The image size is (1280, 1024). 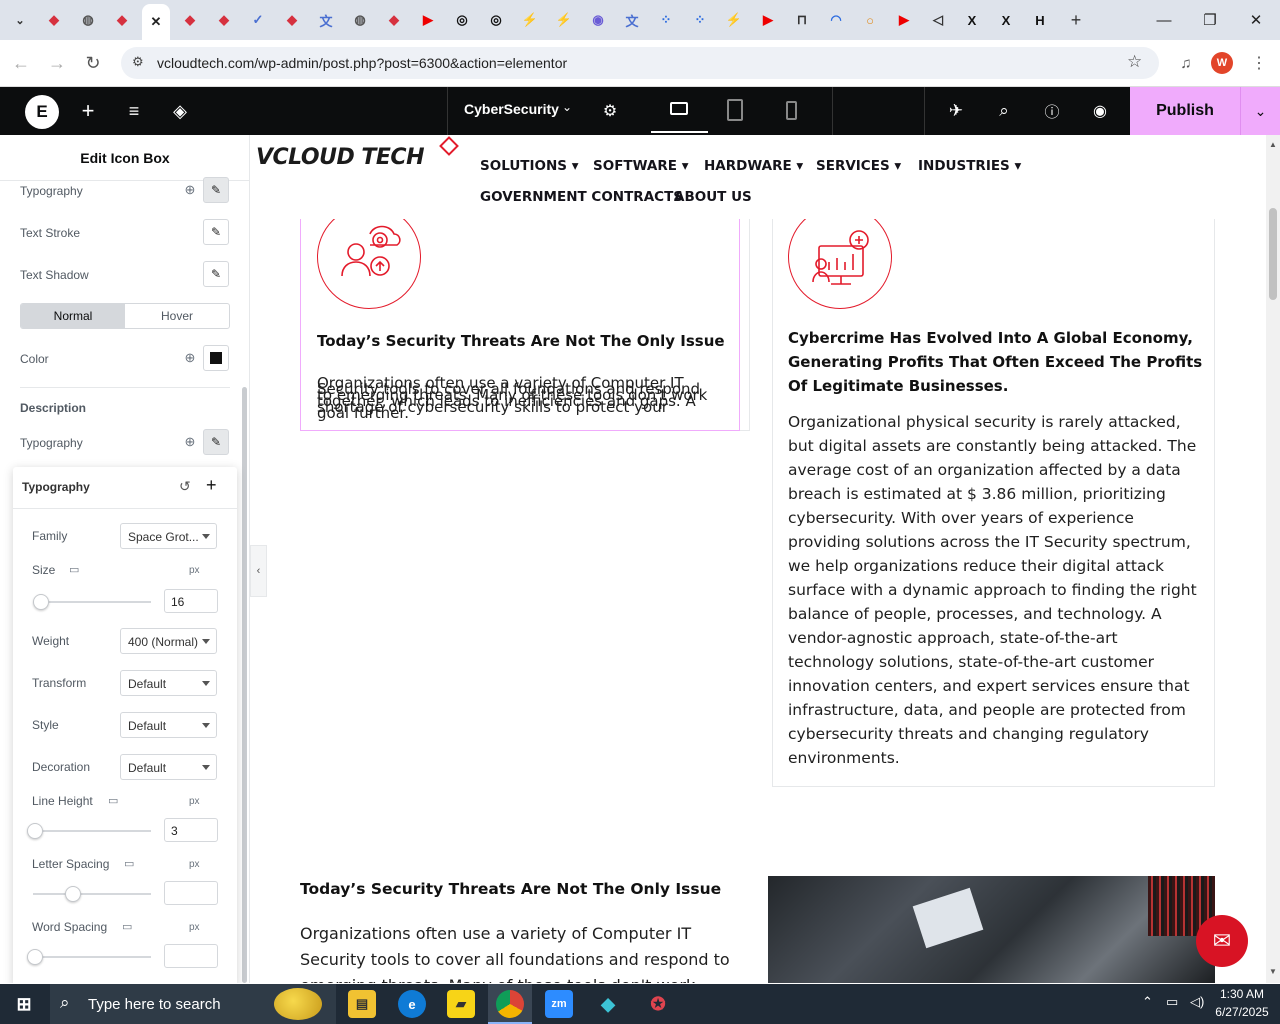 What do you see at coordinates (598, 20) in the screenshot?
I see `browser-tab: ◉` at bounding box center [598, 20].